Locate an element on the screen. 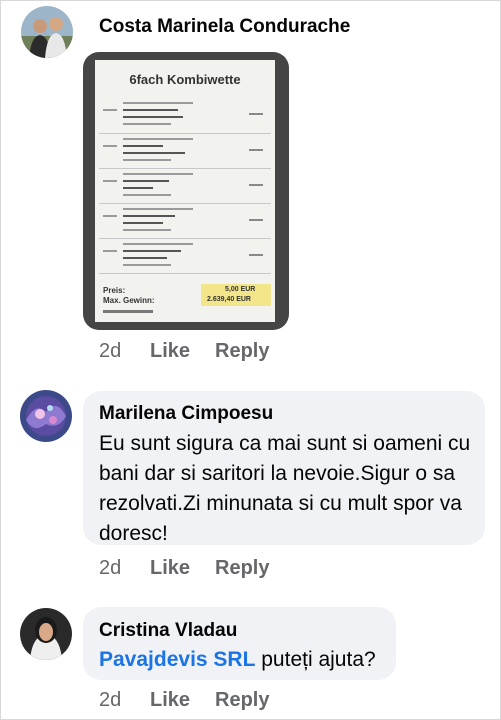 This screenshot has width=501, height=720. bet-slip-win-label: Max. Gewinn: is located at coordinates (129, 300).